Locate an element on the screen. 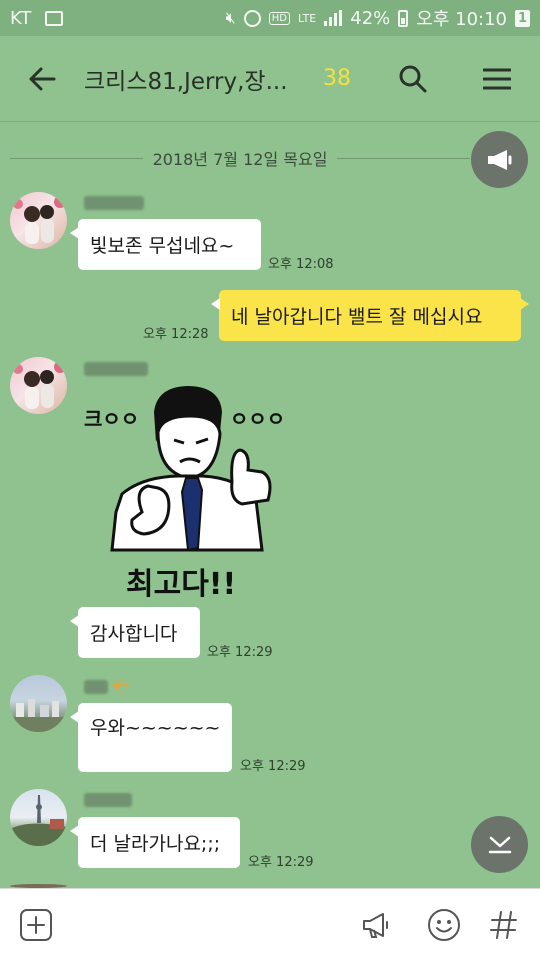 This screenshot has height=960, width=540. alarm-icon is located at coordinates (252, 18).